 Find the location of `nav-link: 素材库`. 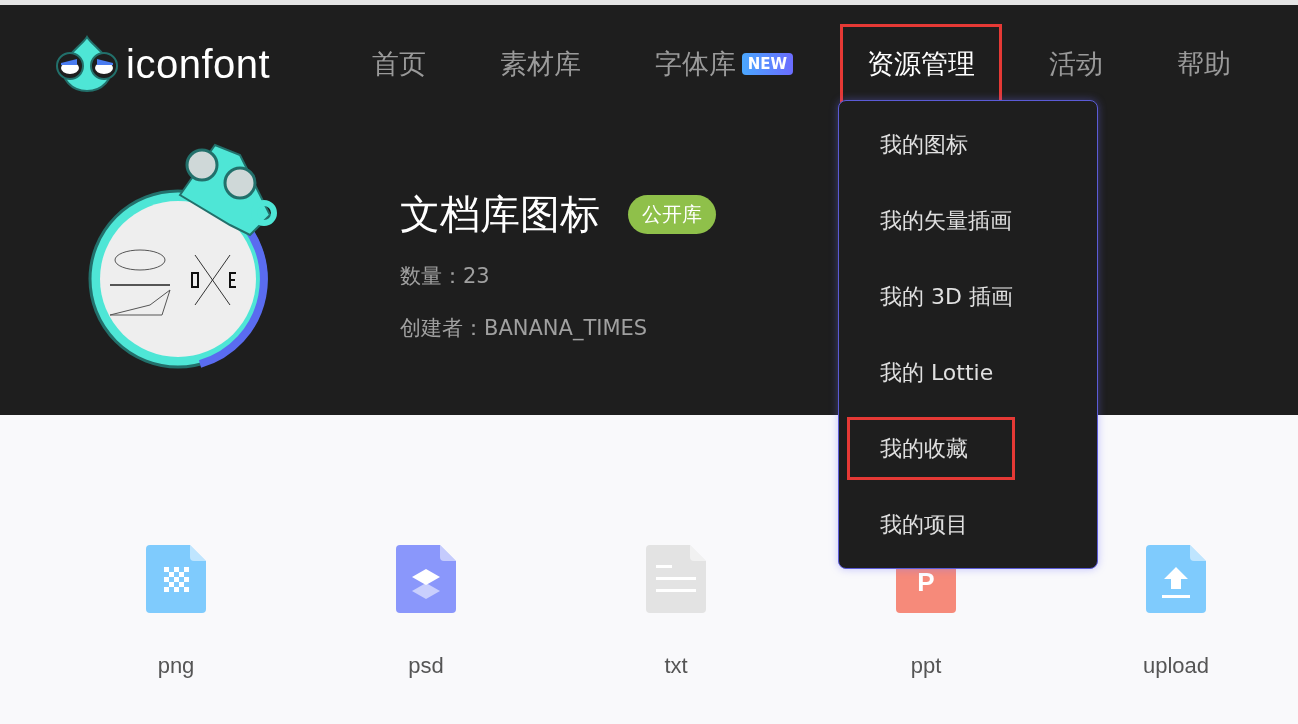

nav-link: 素材库 is located at coordinates (540, 64).